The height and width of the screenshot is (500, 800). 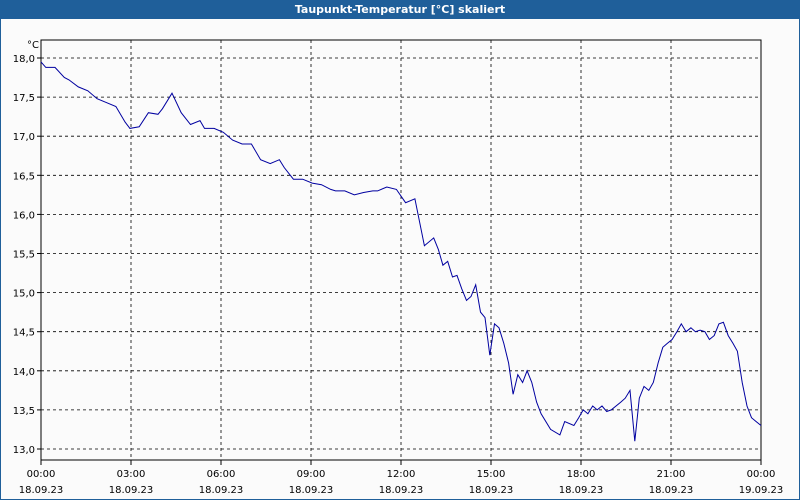 I want to click on y-axis-unit: °C, so click(x=33, y=45).